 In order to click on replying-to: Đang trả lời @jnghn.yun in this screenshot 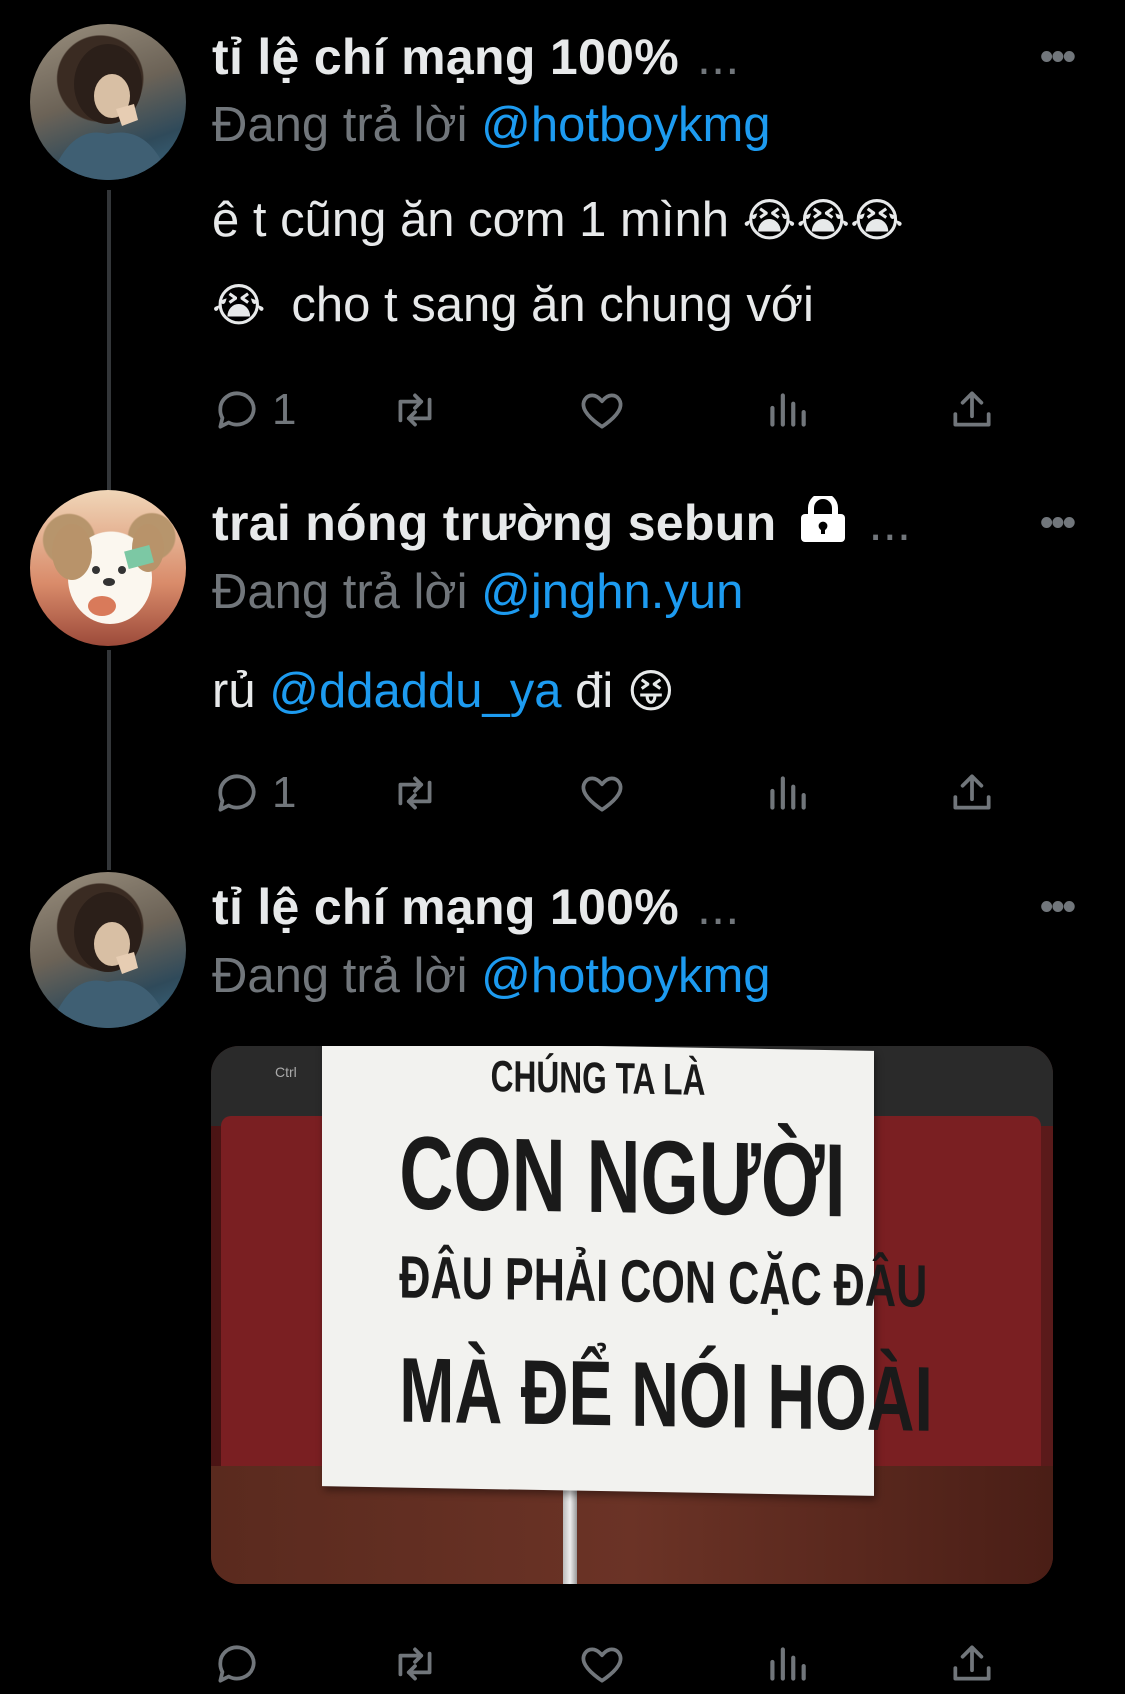, I will do `click(477, 592)`.